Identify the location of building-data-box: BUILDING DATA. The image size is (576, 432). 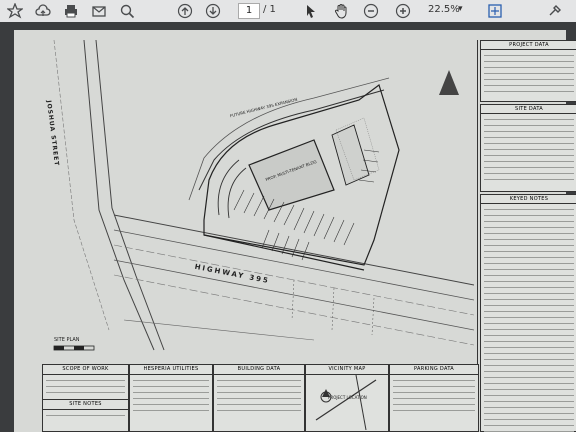
(259, 398).